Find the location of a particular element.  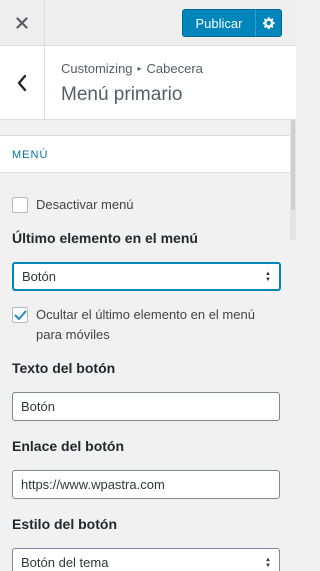

last-item-label: Último elemento en el menú is located at coordinates (105, 238).